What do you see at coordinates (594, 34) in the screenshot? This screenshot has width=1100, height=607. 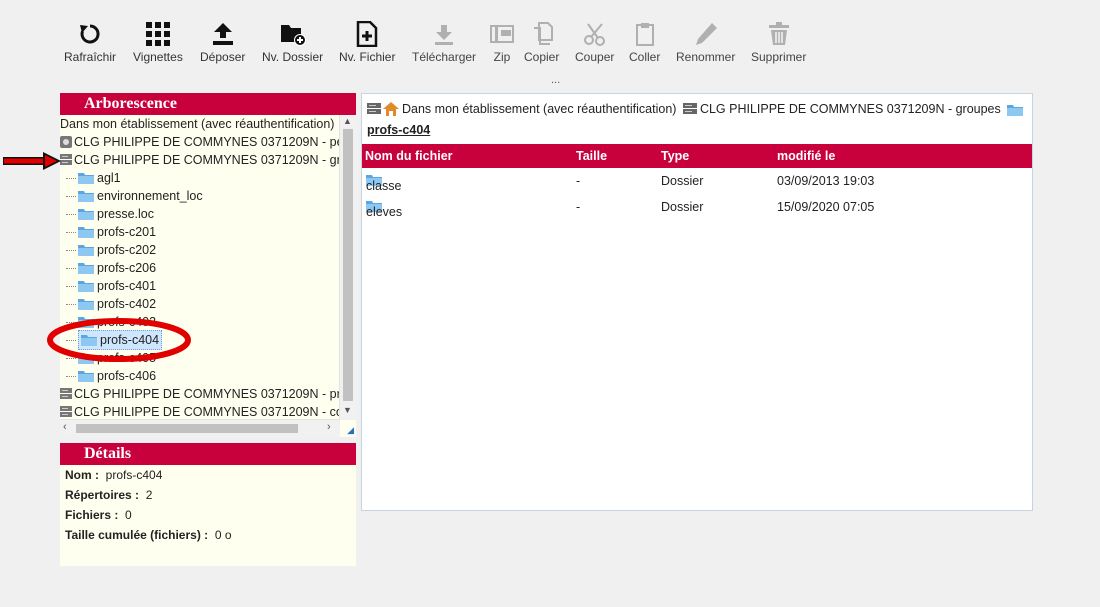 I see `scissors-icon` at bounding box center [594, 34].